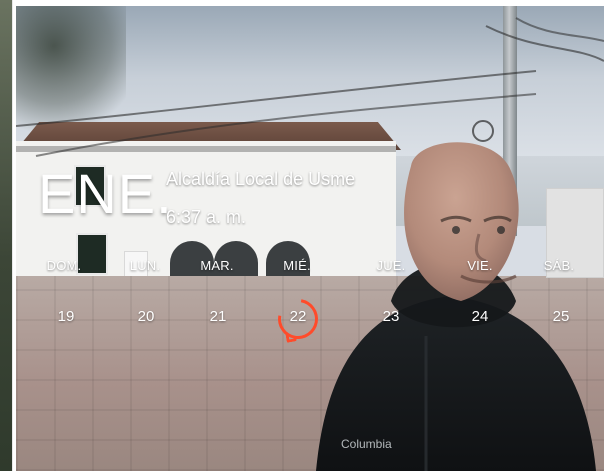 The width and height of the screenshot is (604, 471). What do you see at coordinates (366, 444) in the screenshot?
I see `jacket-logo: Columbia` at bounding box center [366, 444].